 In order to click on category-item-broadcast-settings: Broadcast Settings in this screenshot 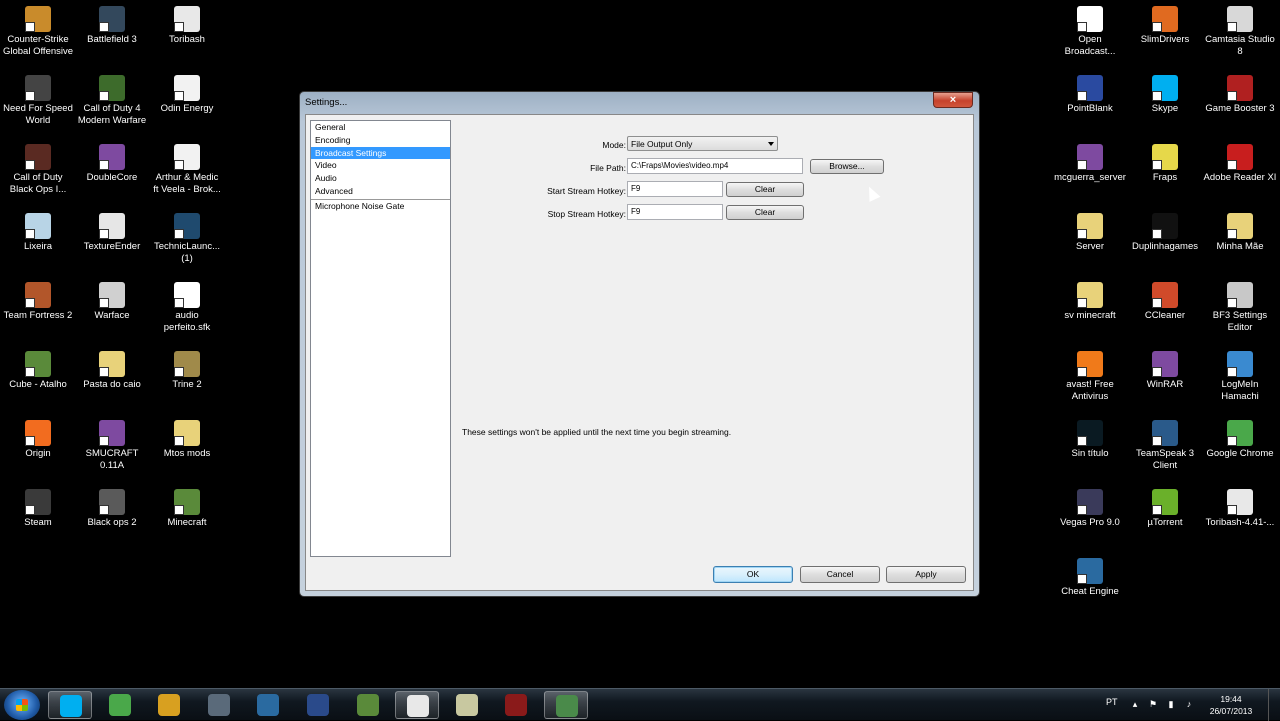, I will do `click(380, 153)`.